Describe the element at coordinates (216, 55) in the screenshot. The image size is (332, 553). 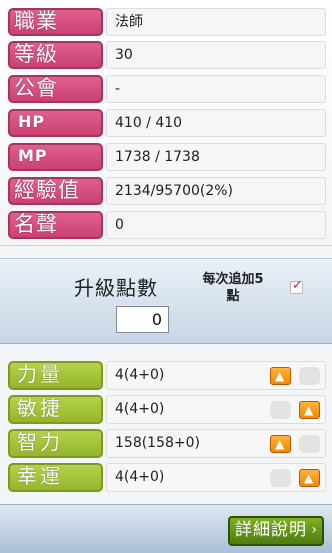
I see `level-value: 30` at that location.